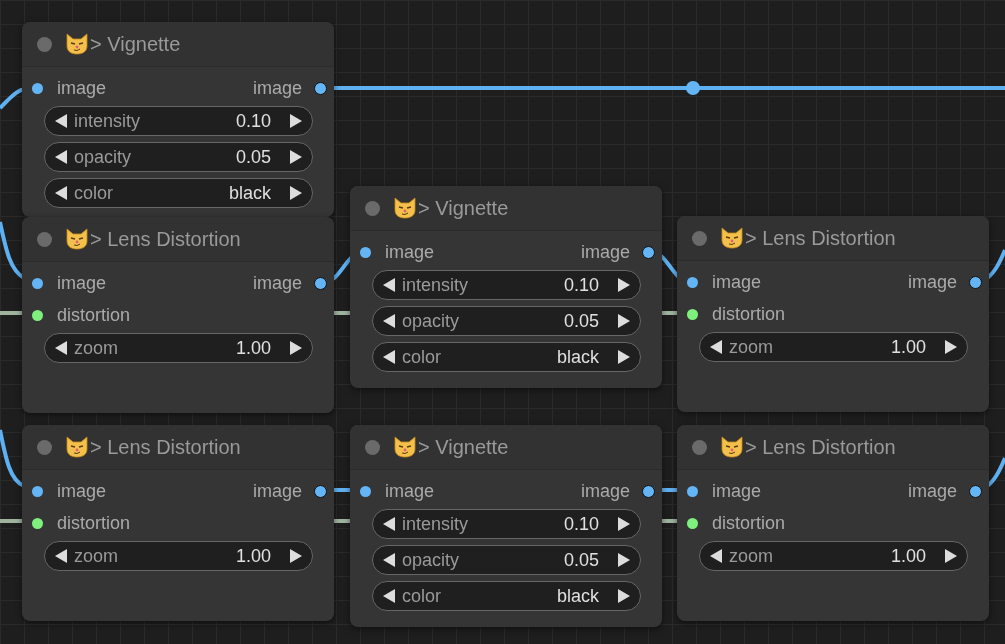 The image size is (1005, 644). I want to click on widget-label: color, so click(421, 357).